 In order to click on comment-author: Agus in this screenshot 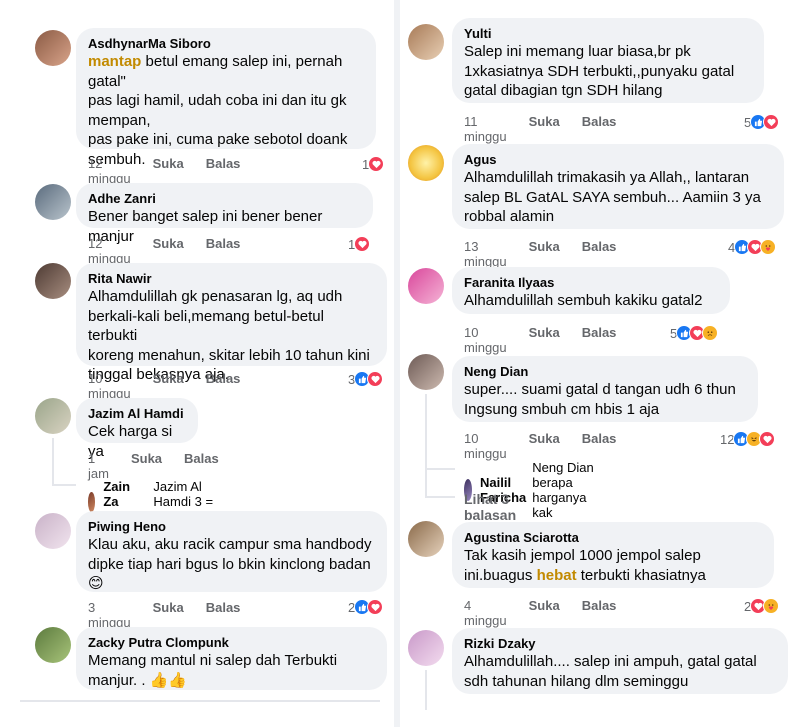, I will do `click(618, 160)`.